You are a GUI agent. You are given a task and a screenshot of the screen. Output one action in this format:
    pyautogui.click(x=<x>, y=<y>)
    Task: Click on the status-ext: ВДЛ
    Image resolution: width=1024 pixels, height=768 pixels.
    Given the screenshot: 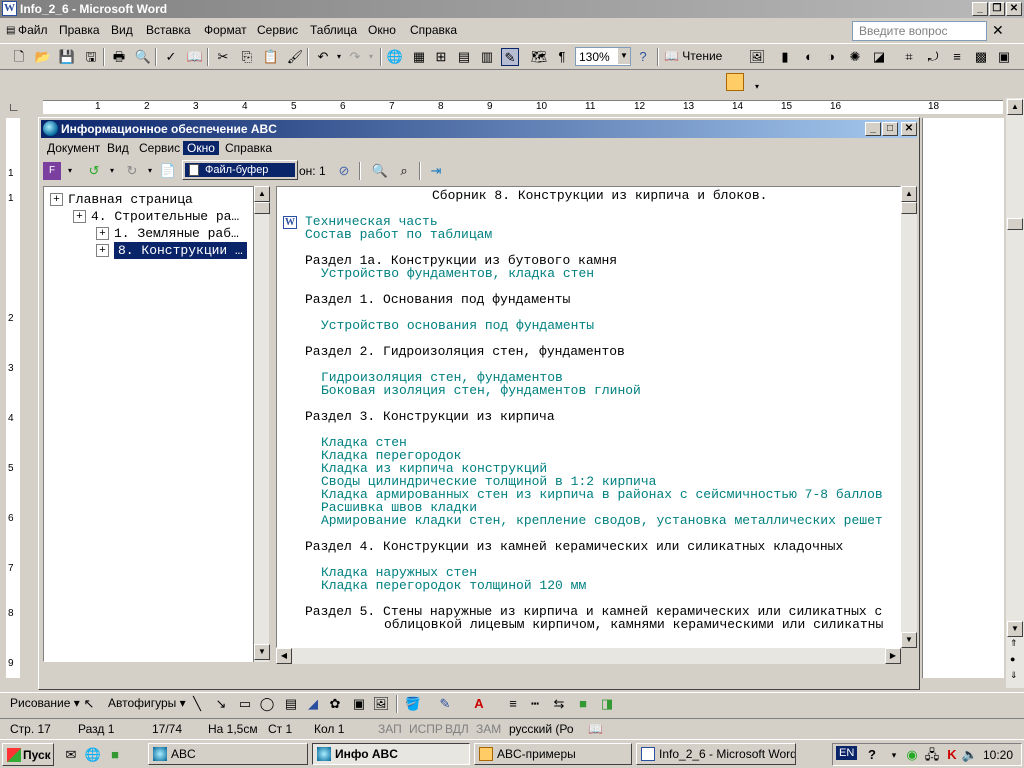 What is the action you would take?
    pyautogui.click(x=457, y=729)
    